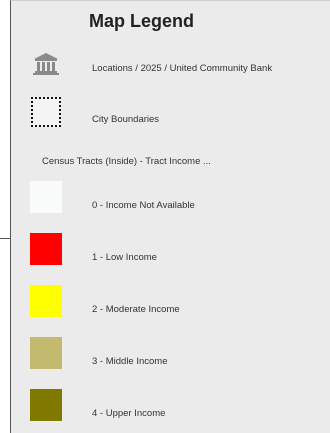  Describe the element at coordinates (46, 353) in the screenshot. I see `income-3-swatch` at that location.